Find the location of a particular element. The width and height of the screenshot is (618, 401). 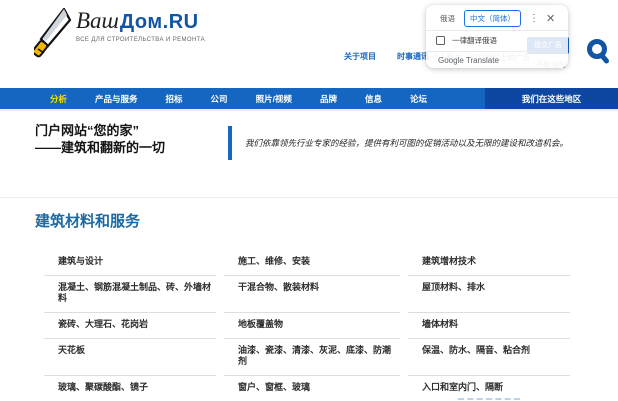

translate-tabs: 俄语 中文（简体） ⋮ ✕ is located at coordinates (497, 18).